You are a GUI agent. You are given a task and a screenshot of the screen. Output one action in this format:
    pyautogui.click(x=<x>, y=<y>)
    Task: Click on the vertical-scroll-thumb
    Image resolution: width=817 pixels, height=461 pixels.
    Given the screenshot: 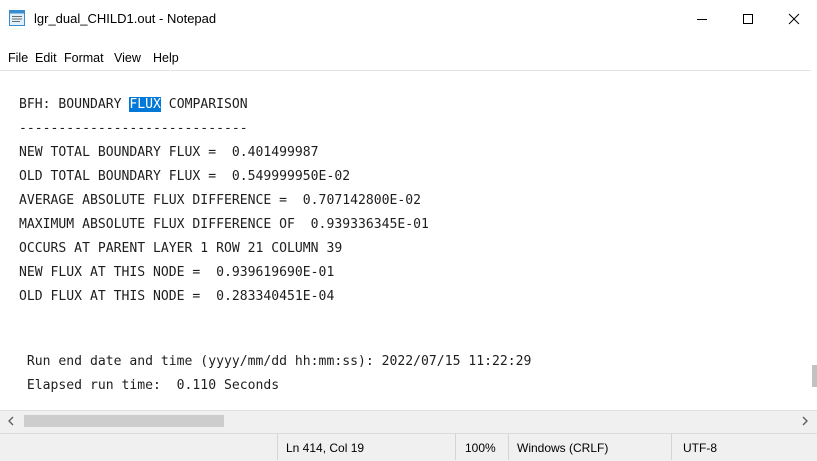 What is the action you would take?
    pyautogui.click(x=814, y=376)
    